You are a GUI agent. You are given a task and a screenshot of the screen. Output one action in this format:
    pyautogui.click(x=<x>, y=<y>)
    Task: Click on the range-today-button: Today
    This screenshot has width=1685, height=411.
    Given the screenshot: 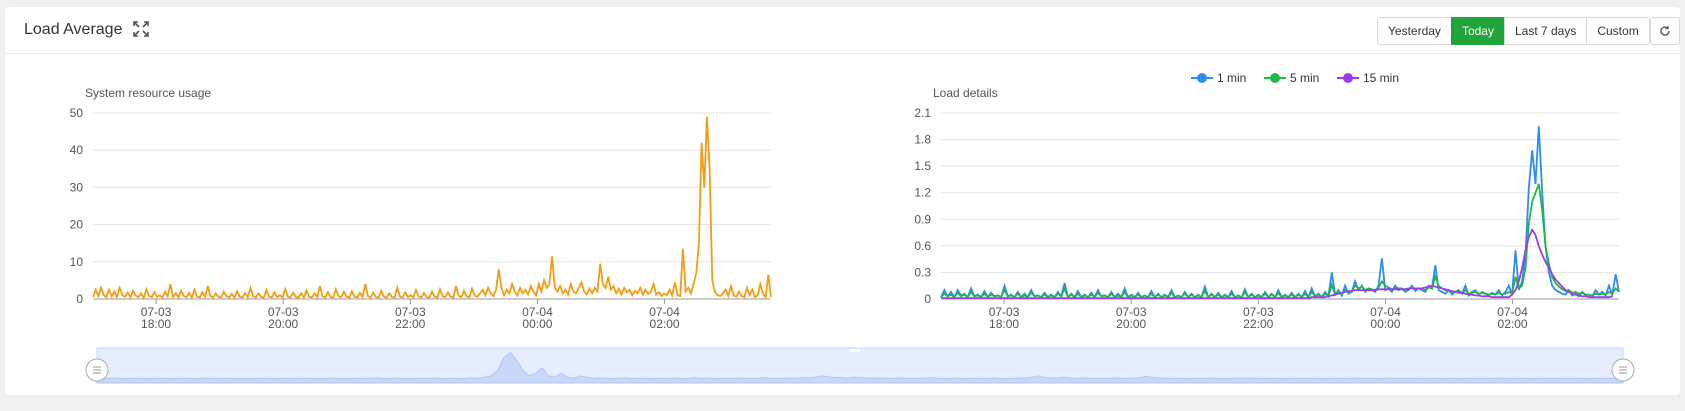 What is the action you would take?
    pyautogui.click(x=1477, y=31)
    